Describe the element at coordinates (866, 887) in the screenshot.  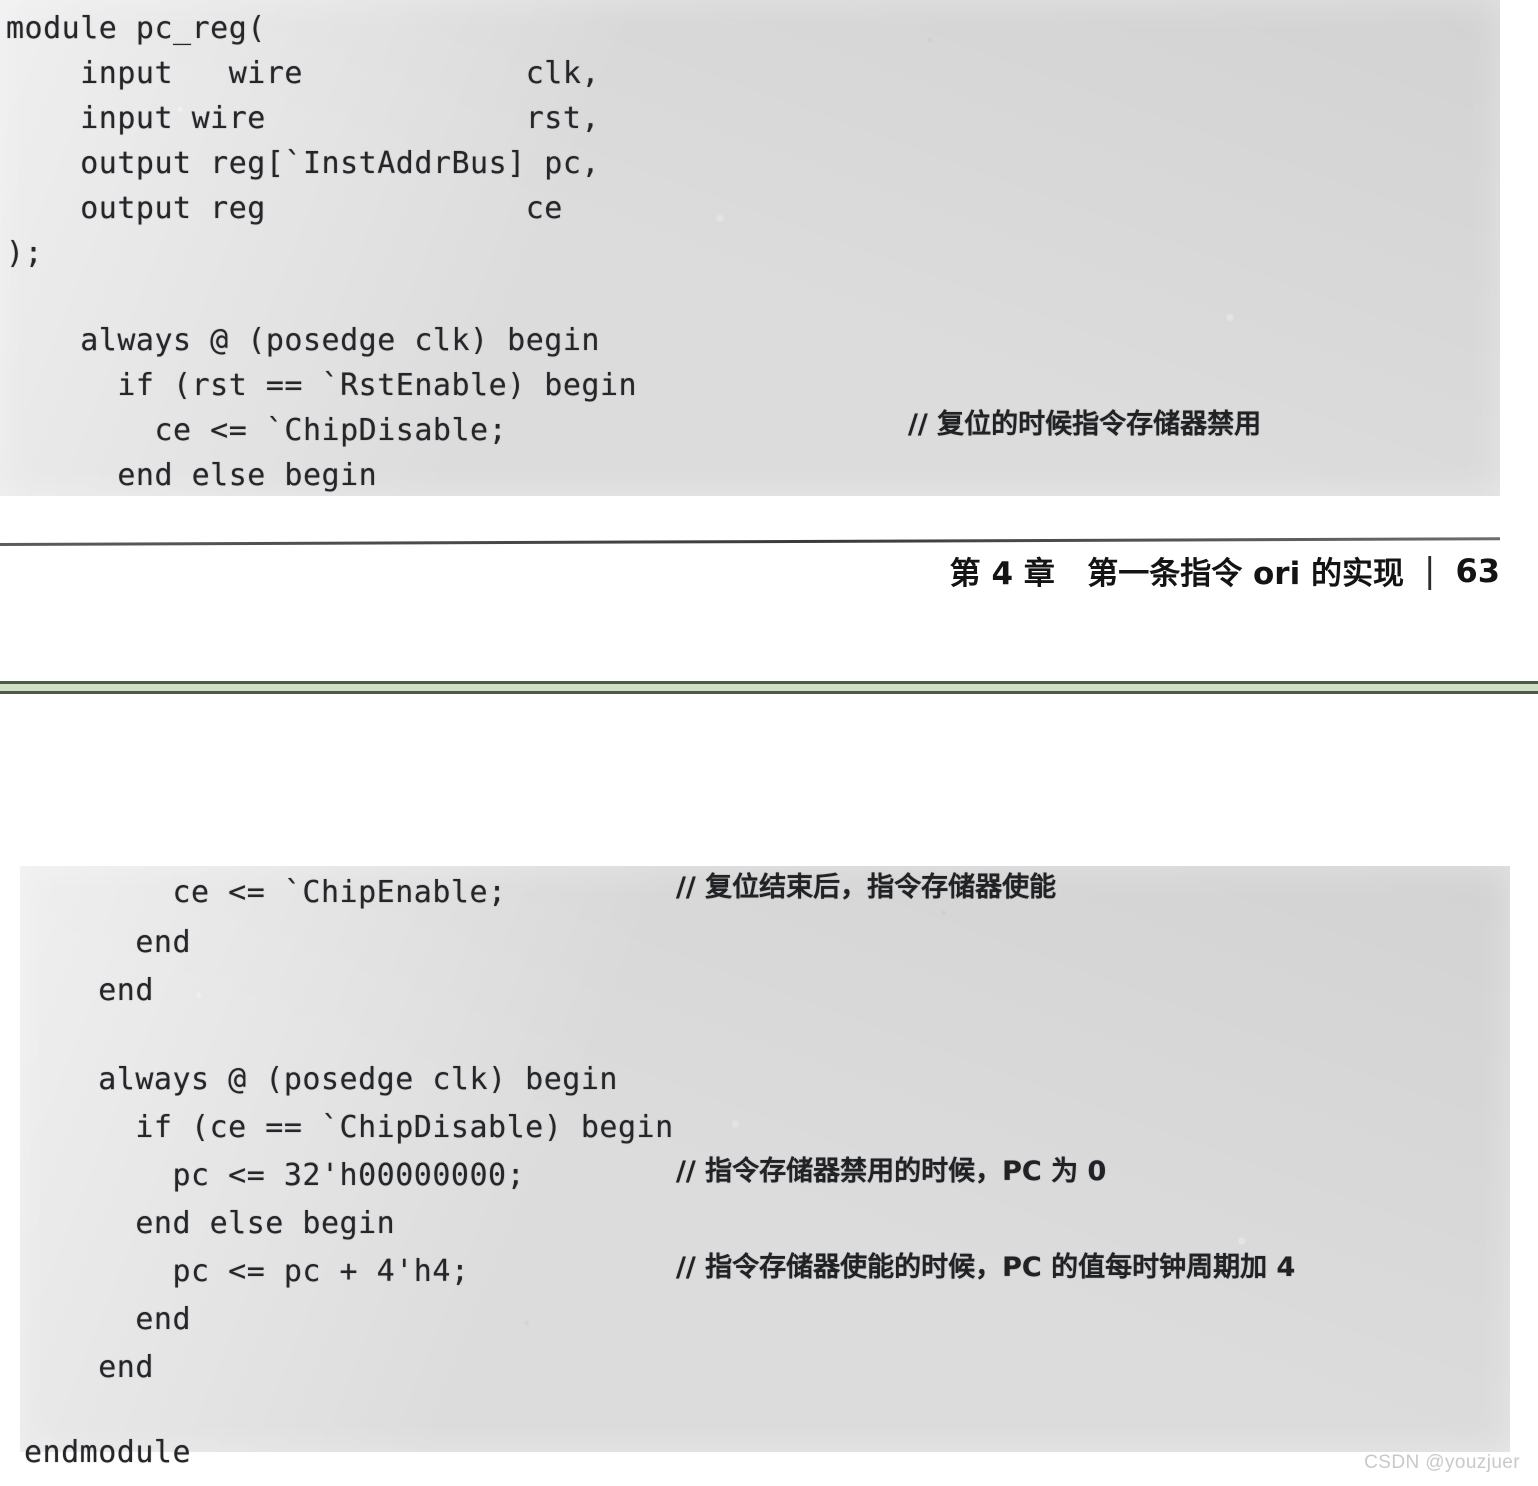
I see `code-comment: // 复位结束后，指令存储器使能` at that location.